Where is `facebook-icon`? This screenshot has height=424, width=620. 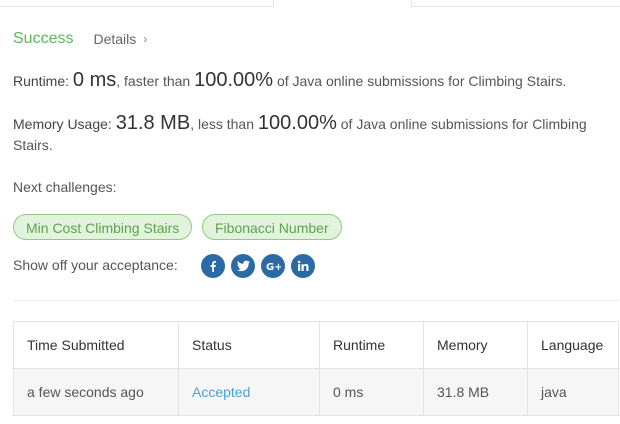
facebook-icon is located at coordinates (213, 266).